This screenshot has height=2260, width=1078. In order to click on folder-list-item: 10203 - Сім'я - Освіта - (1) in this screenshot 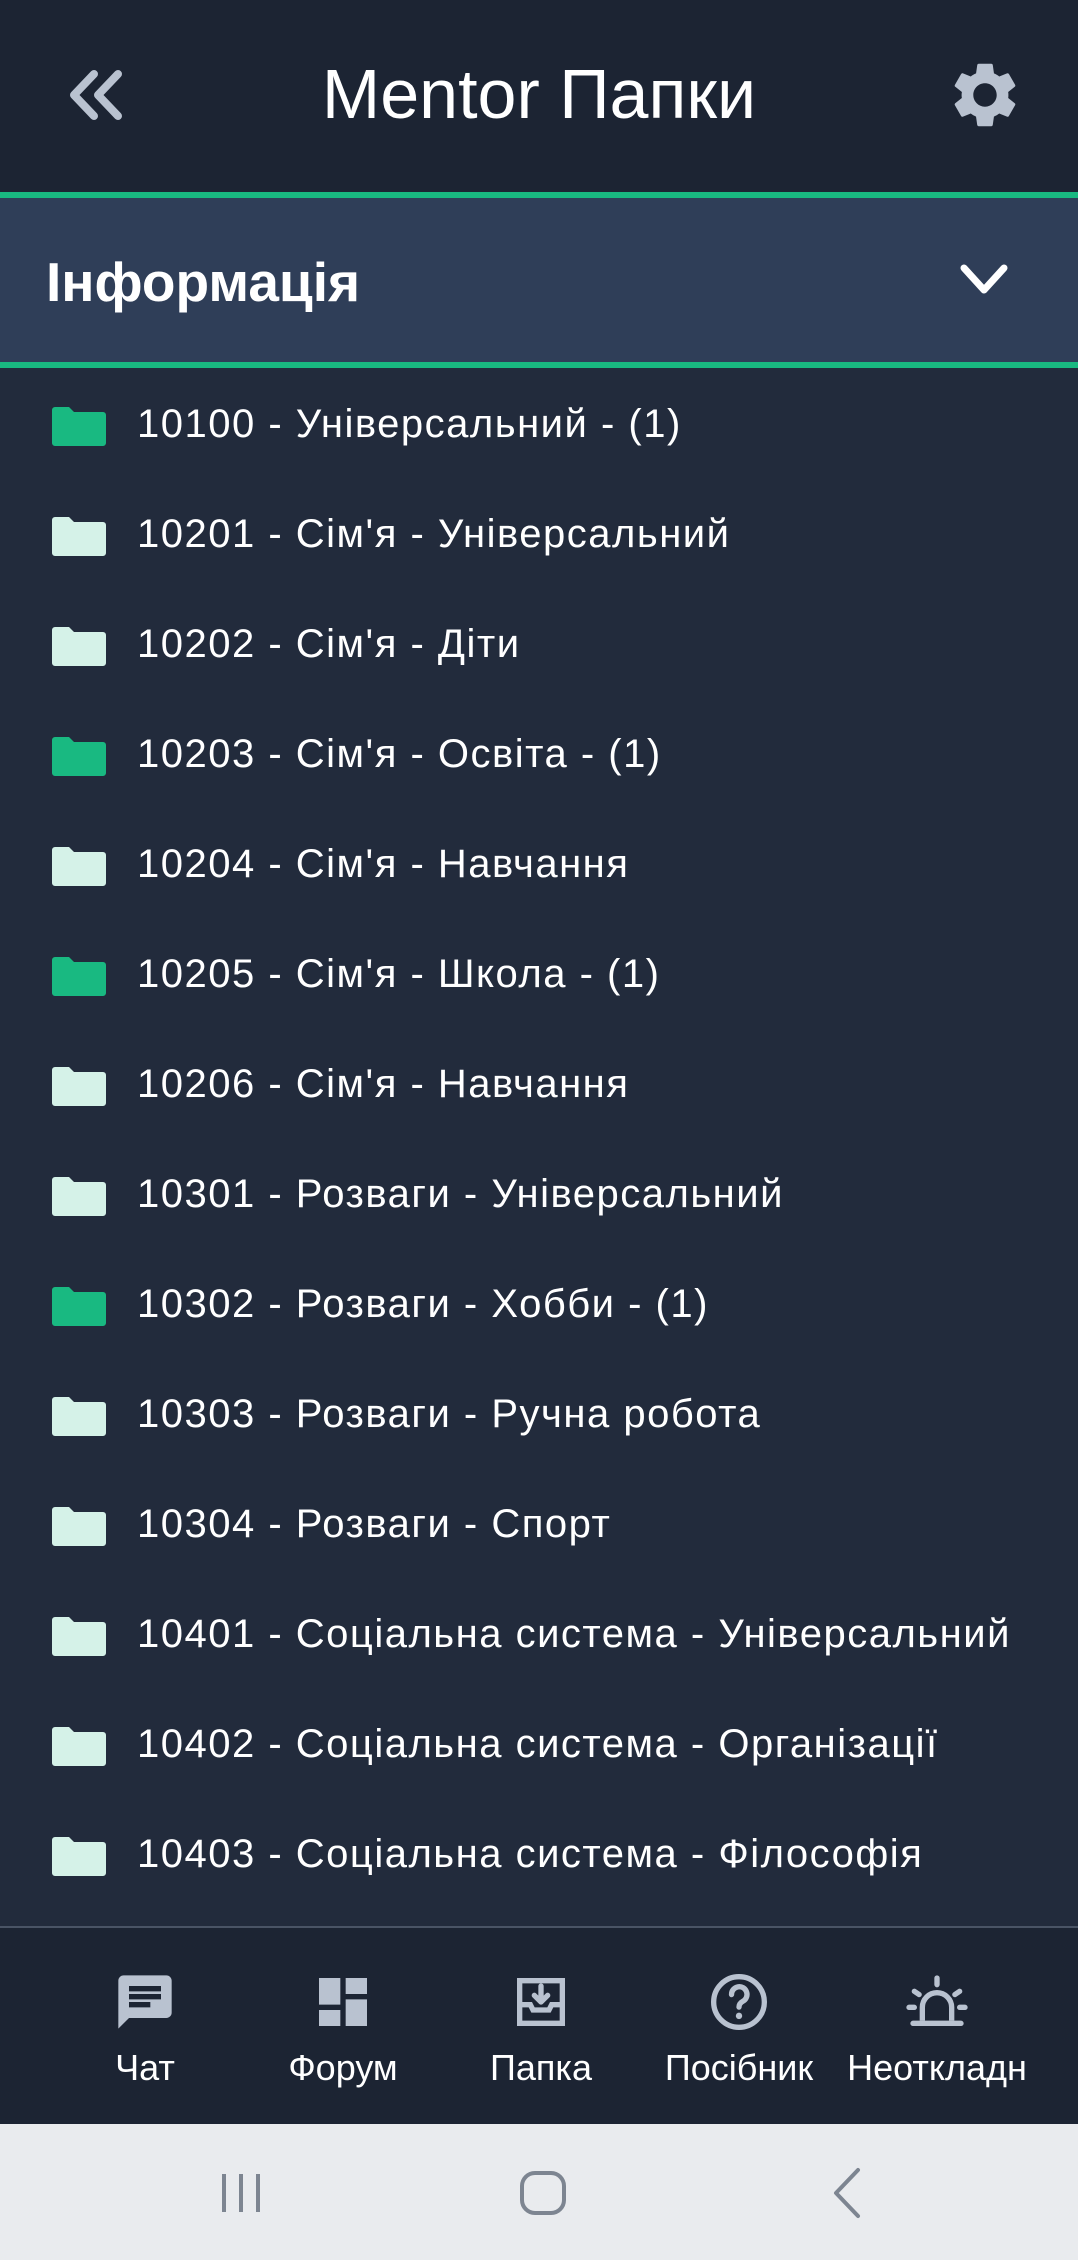, I will do `click(539, 753)`.